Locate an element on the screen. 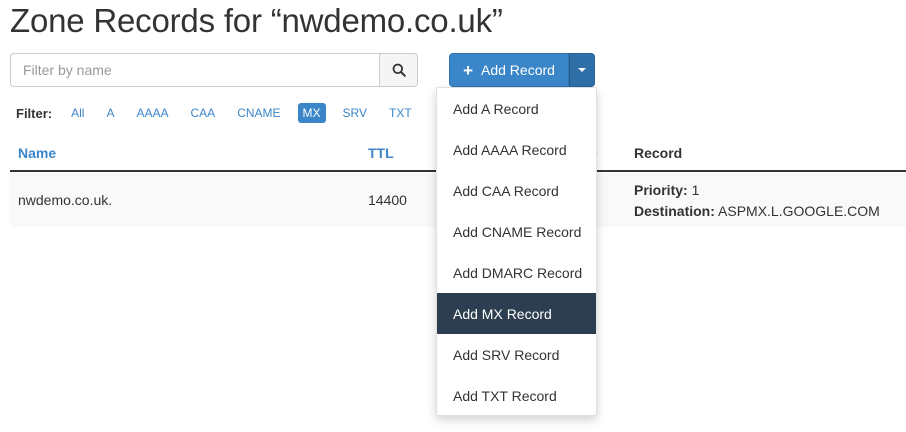  destination-value: ASPMX.L.GOOGLE.COM is located at coordinates (799, 211).